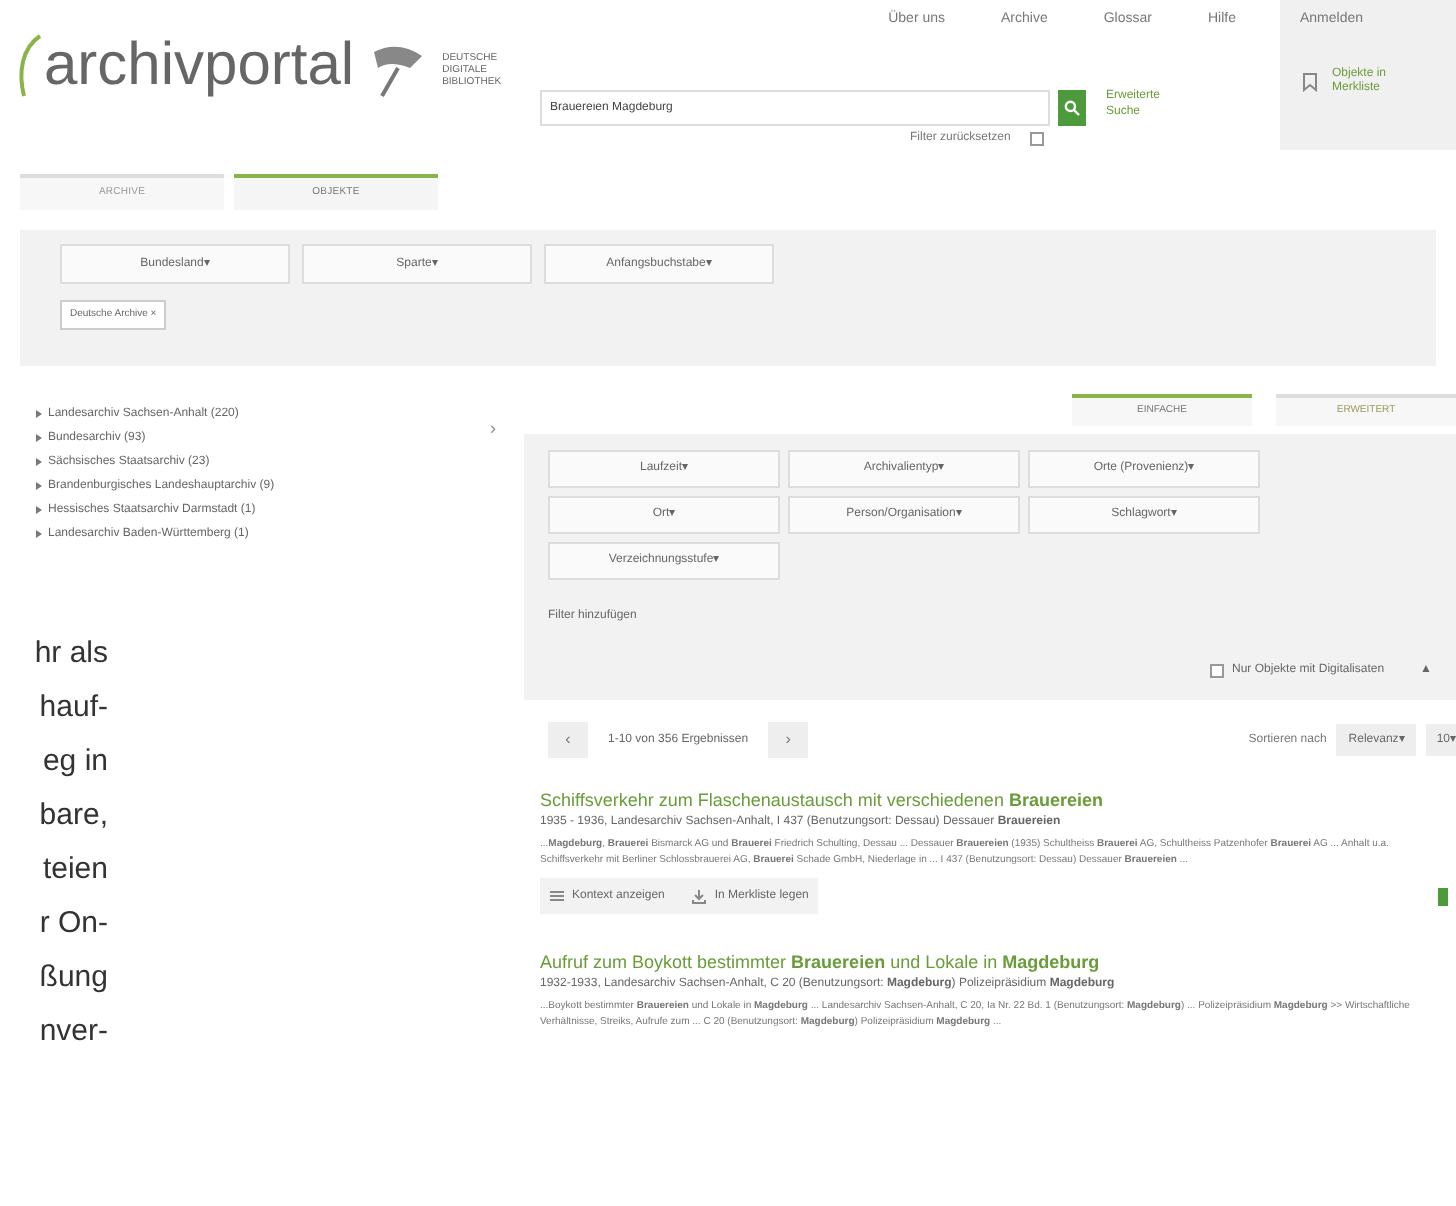 The image size is (1456, 1206). I want to click on tray-icon, so click(699, 896).